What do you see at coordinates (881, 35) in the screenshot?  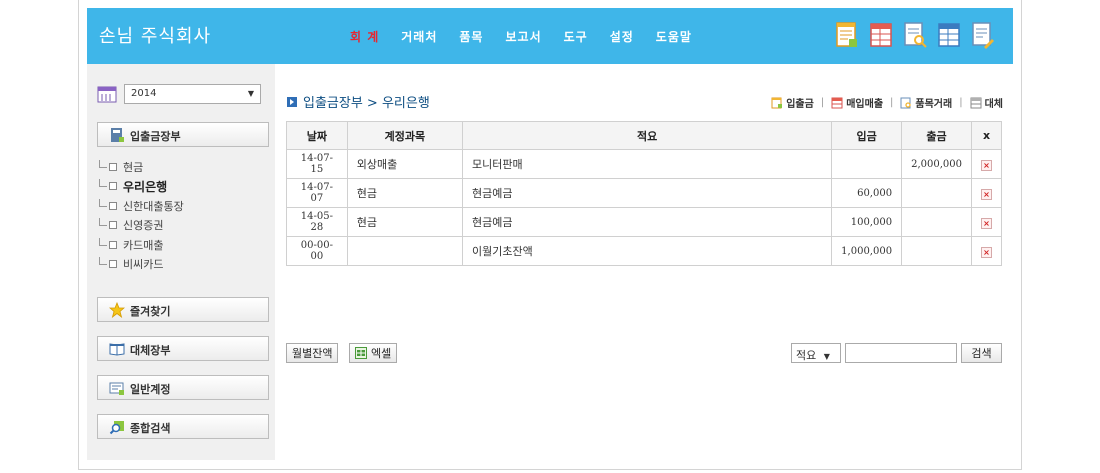 I see `sales-table-icon` at bounding box center [881, 35].